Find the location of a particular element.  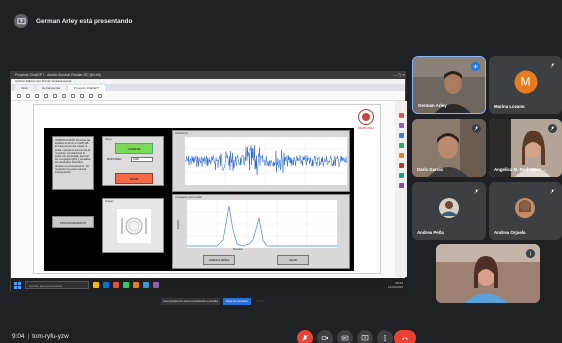

search-icon is located at coordinates (46, 95).